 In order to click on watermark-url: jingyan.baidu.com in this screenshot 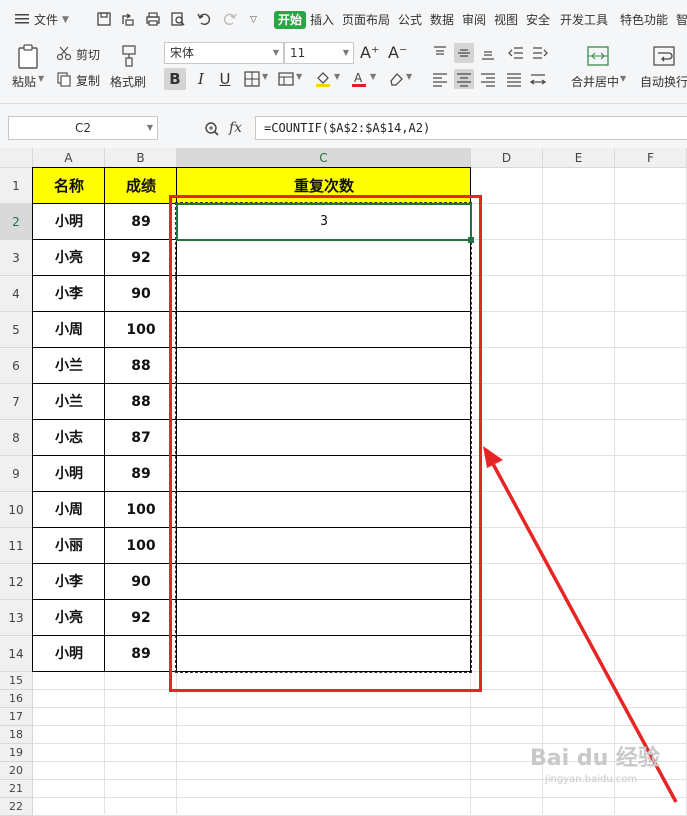, I will do `click(591, 779)`.